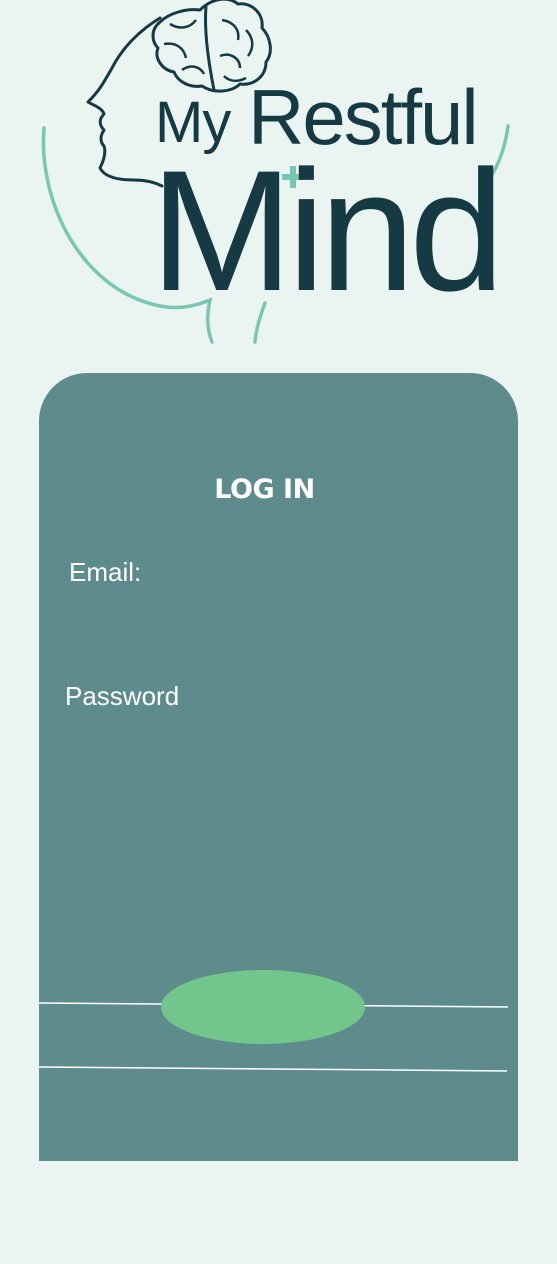 The width and height of the screenshot is (557, 1264). What do you see at coordinates (264, 489) in the screenshot?
I see `login-title: LOG IN` at bounding box center [264, 489].